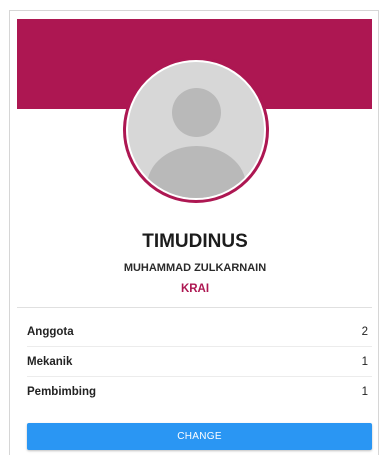  Describe the element at coordinates (196, 112) in the screenshot. I see `avatar-head` at that location.